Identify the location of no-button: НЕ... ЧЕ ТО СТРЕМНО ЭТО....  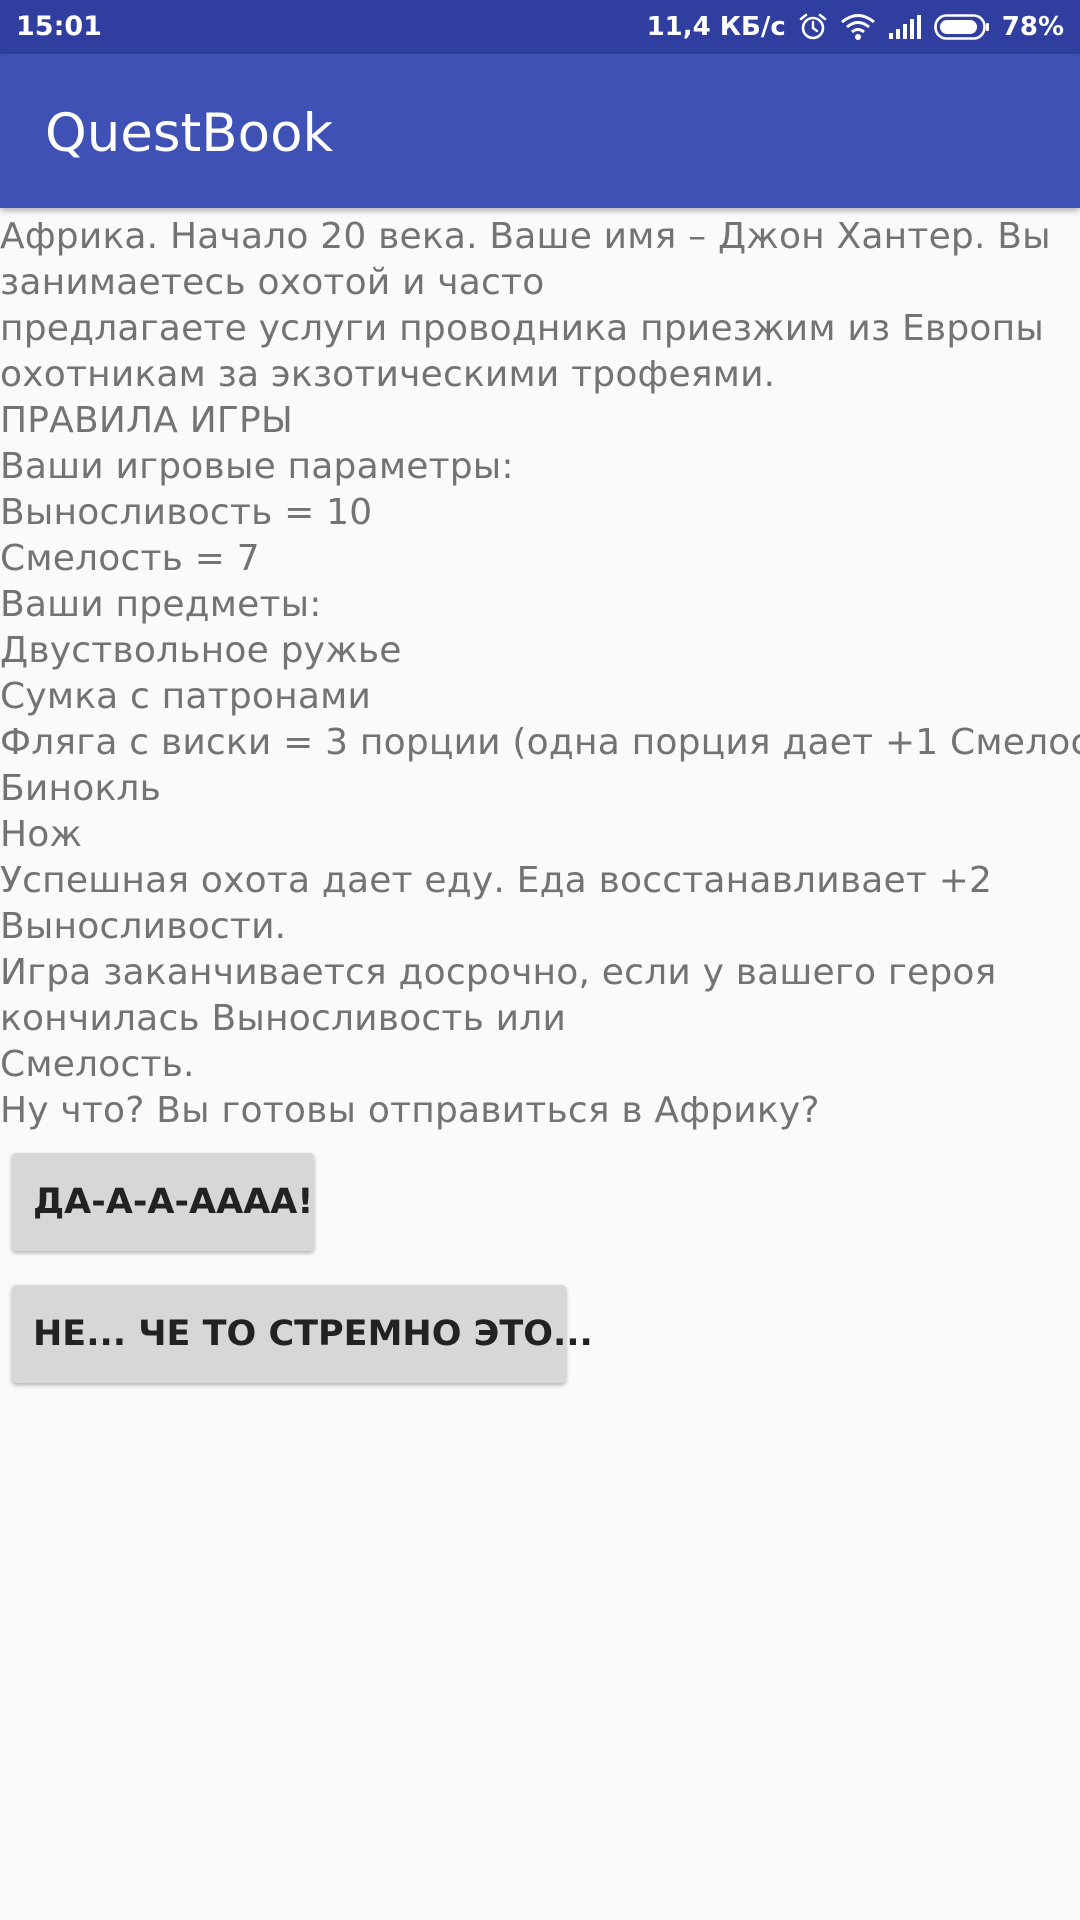
(302, 1334).